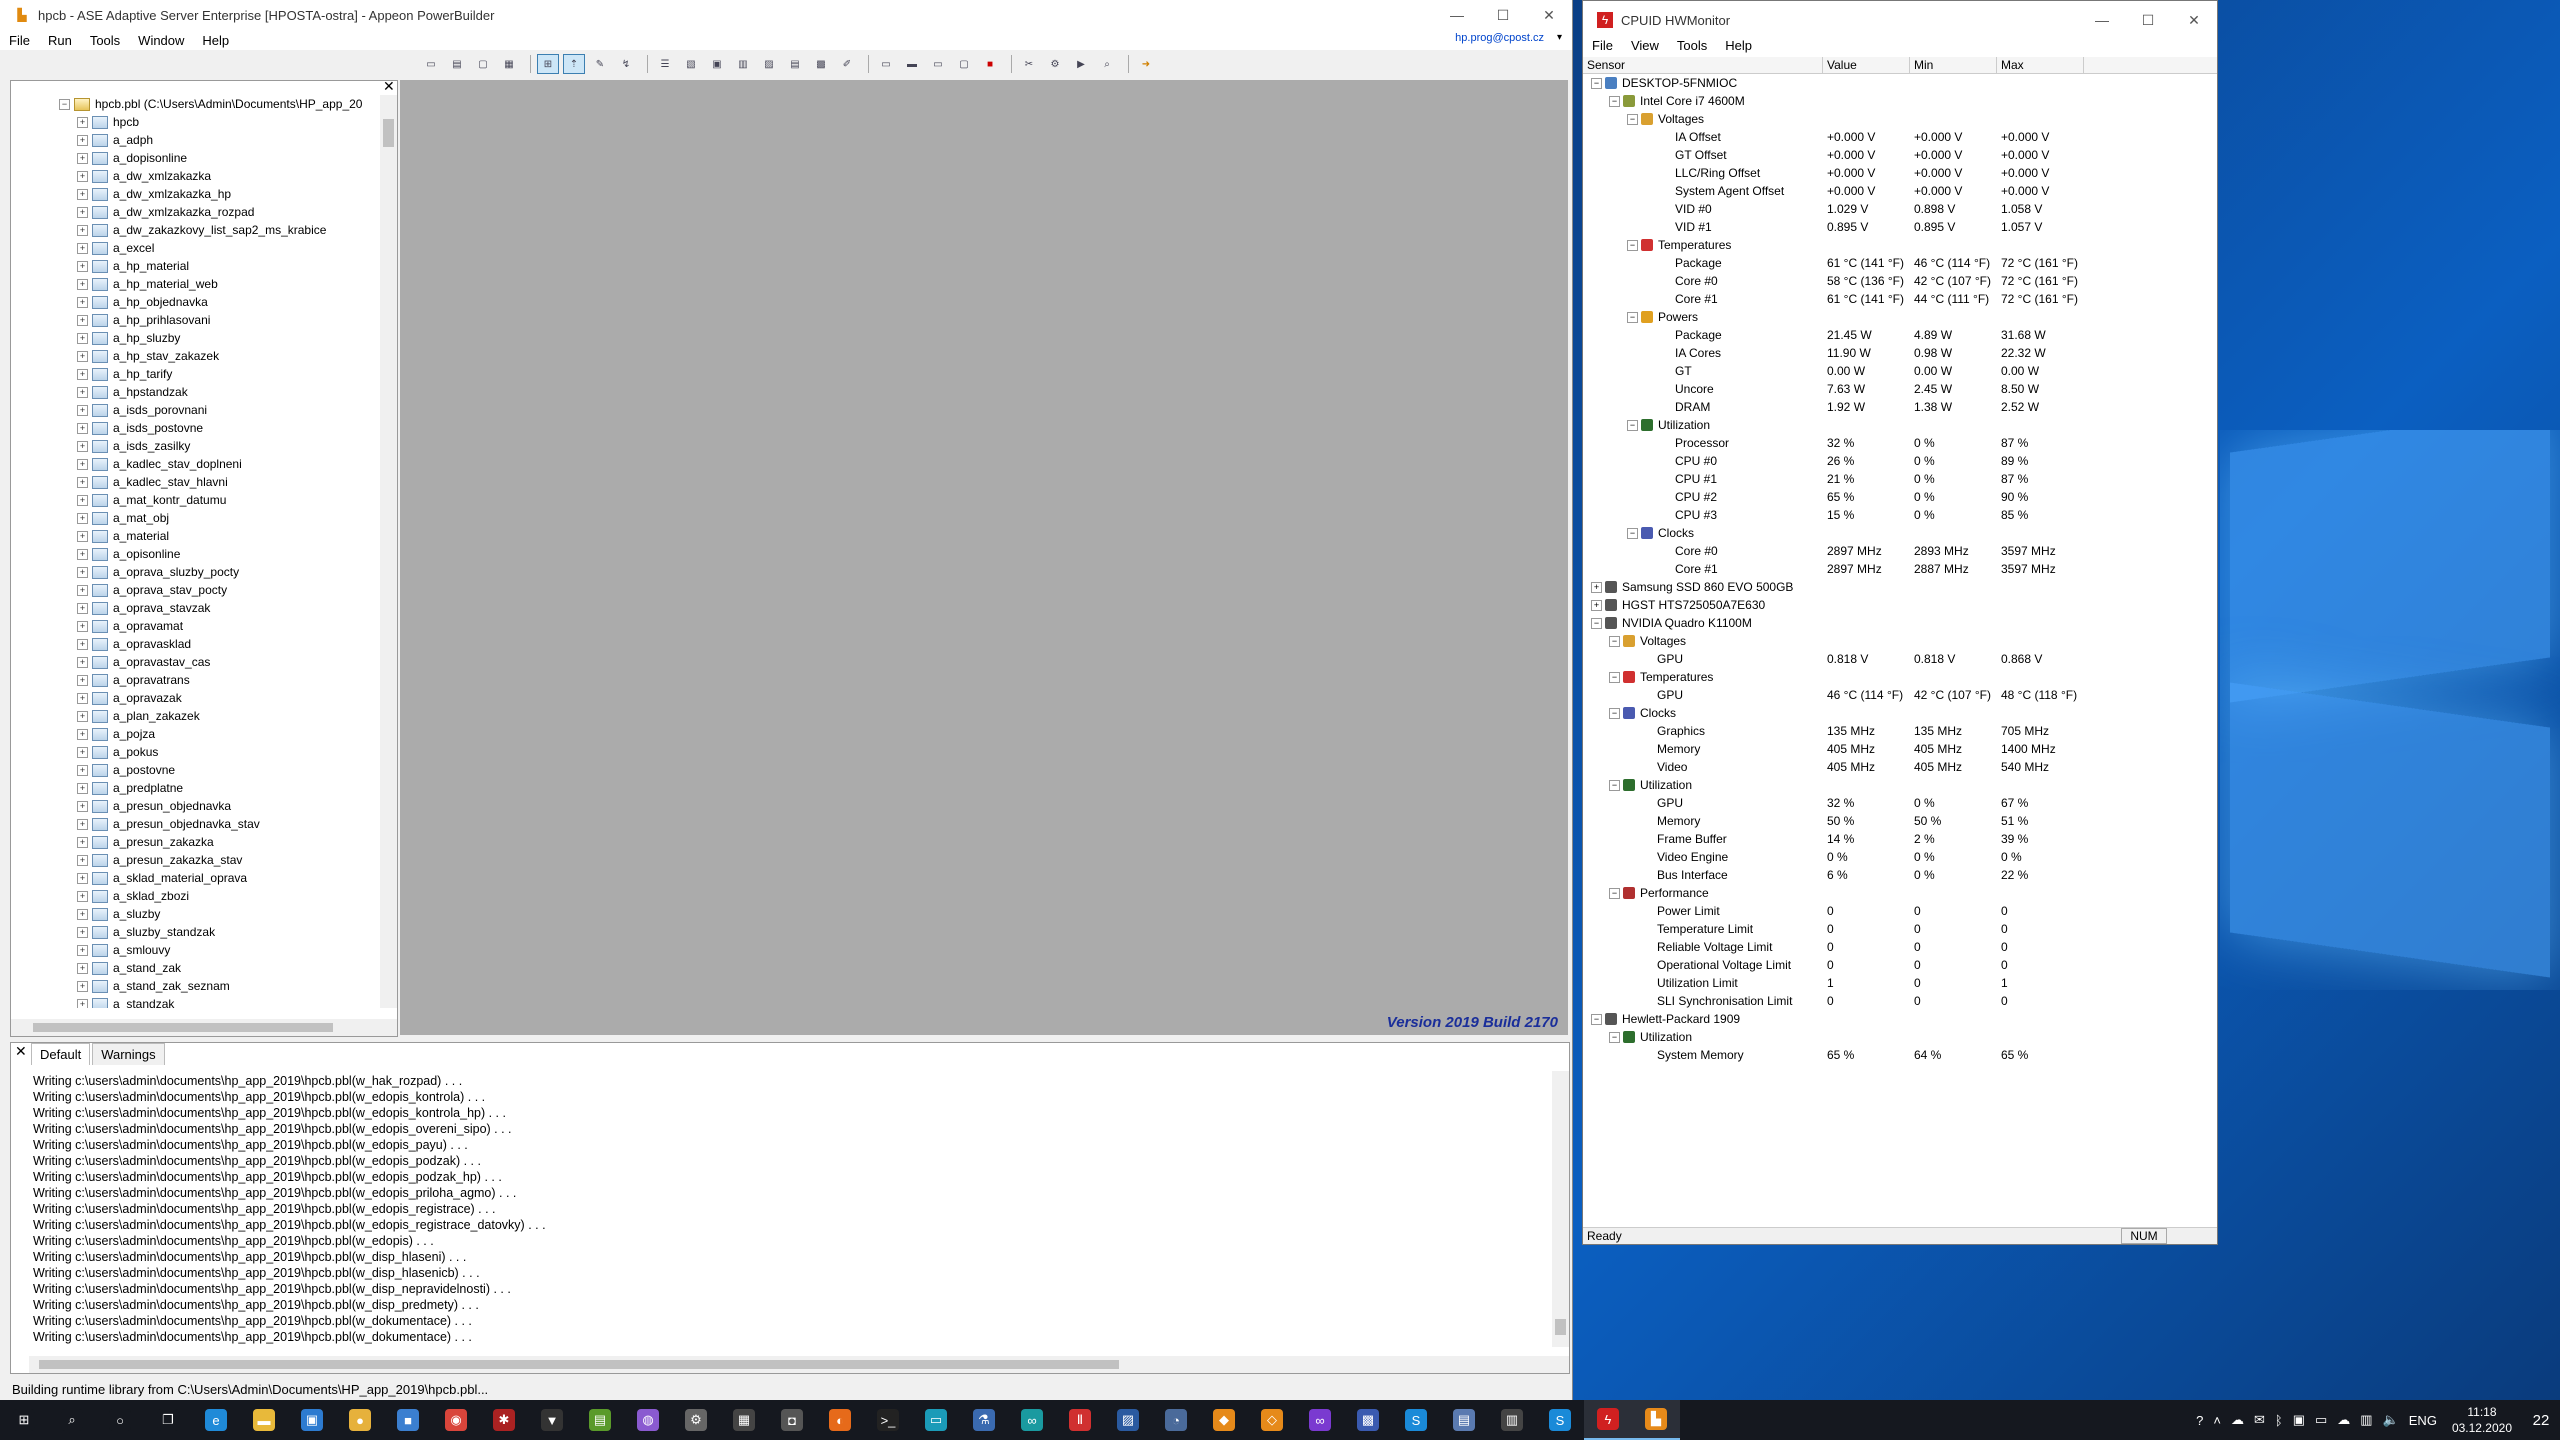 This screenshot has width=2560, height=1440. What do you see at coordinates (888, 1420) in the screenshot?
I see `taskbar-button: >_` at bounding box center [888, 1420].